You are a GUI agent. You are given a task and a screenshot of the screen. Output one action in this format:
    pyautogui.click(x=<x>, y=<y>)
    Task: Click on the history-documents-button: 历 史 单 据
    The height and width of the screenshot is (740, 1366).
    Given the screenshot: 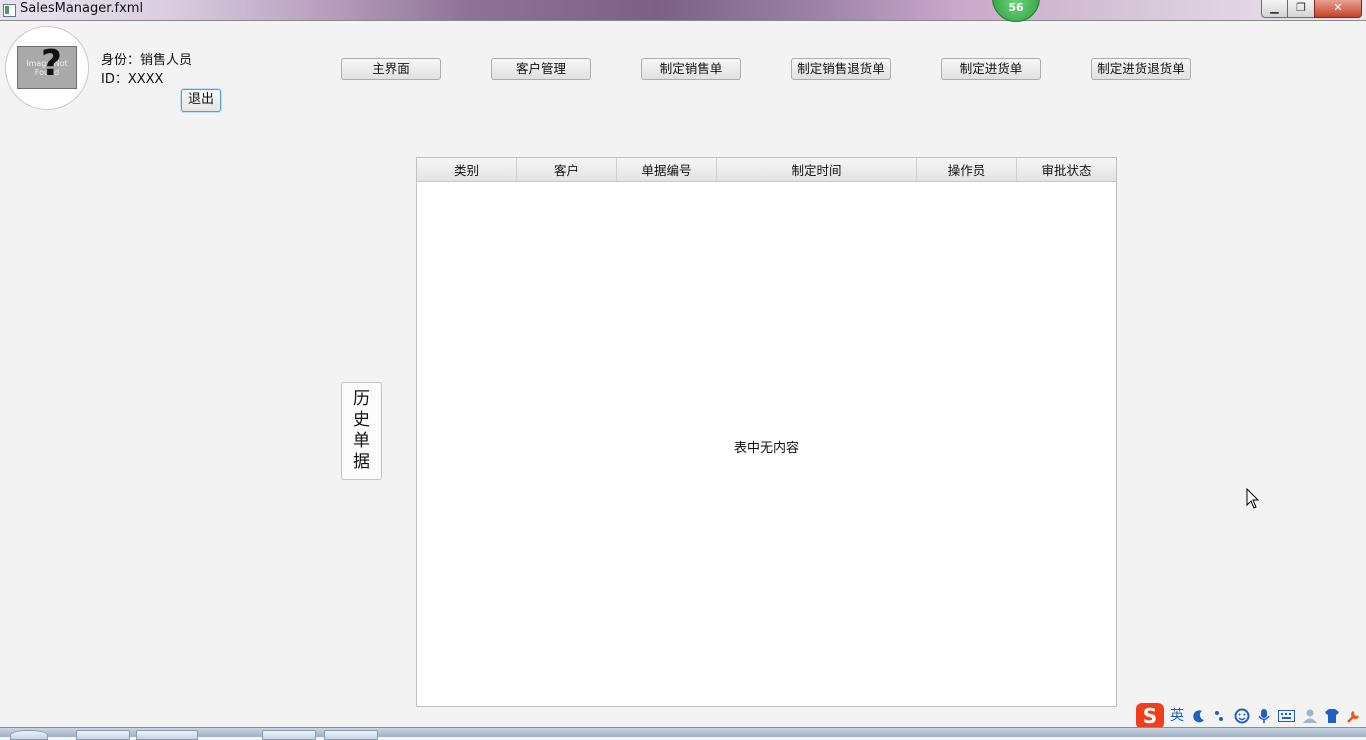 What is the action you would take?
    pyautogui.click(x=361, y=431)
    